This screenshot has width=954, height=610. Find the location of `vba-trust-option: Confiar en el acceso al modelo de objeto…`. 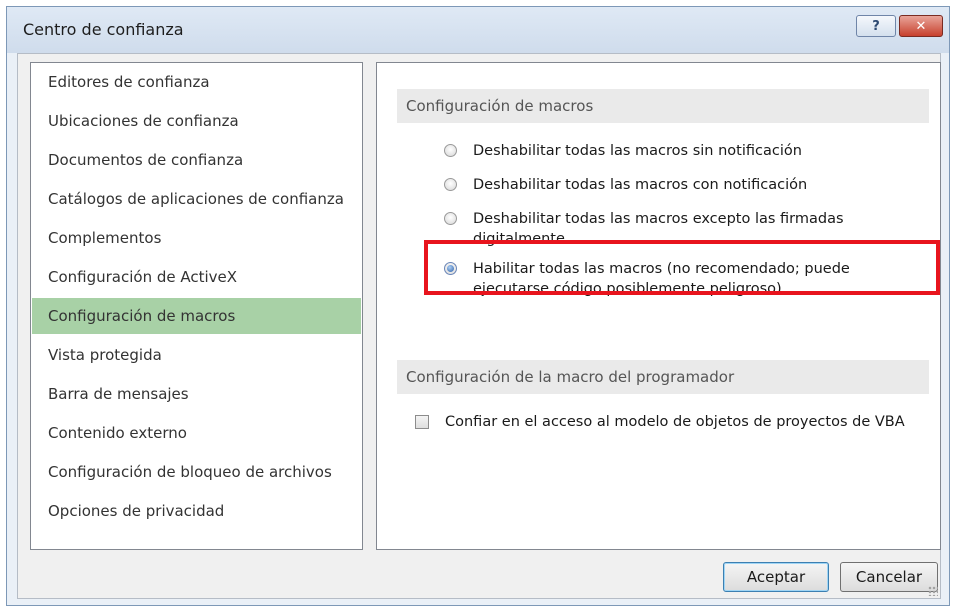

vba-trust-option: Confiar en el acceso al modelo de objeto… is located at coordinates (660, 422).